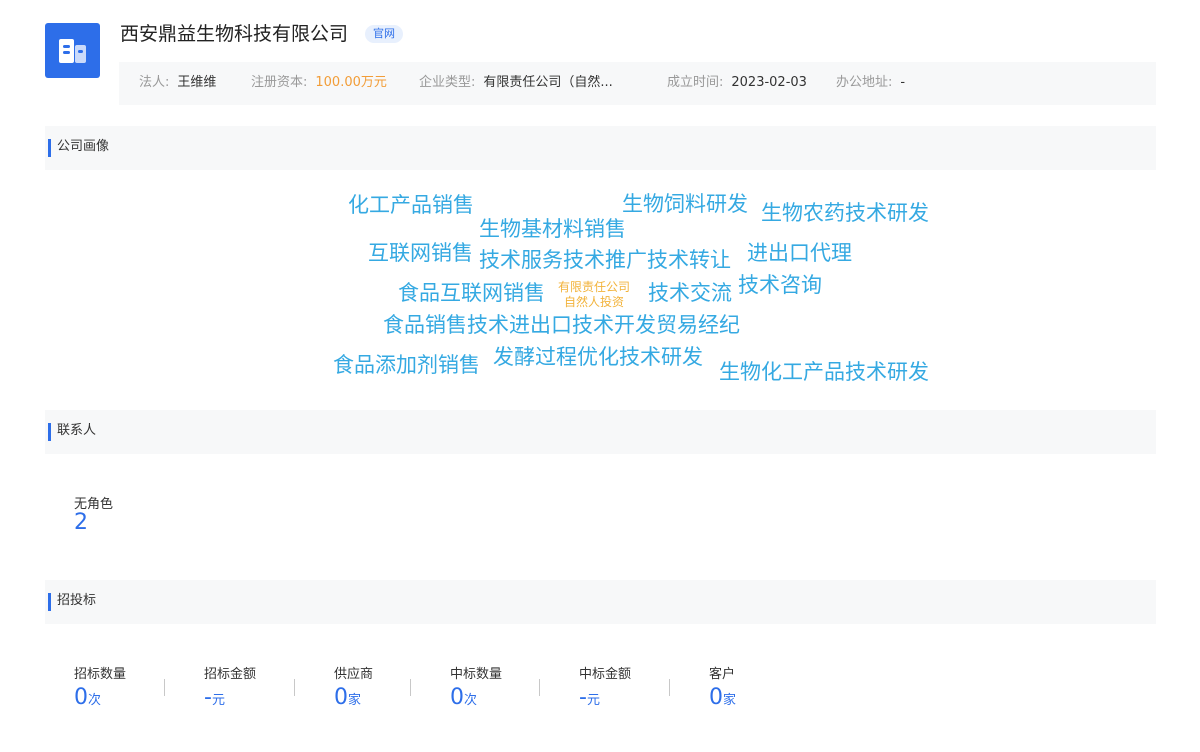  What do you see at coordinates (561, 325) in the screenshot?
I see `tag-cloud-word: 食品销售技术进出口技术开发贸易经纪` at bounding box center [561, 325].